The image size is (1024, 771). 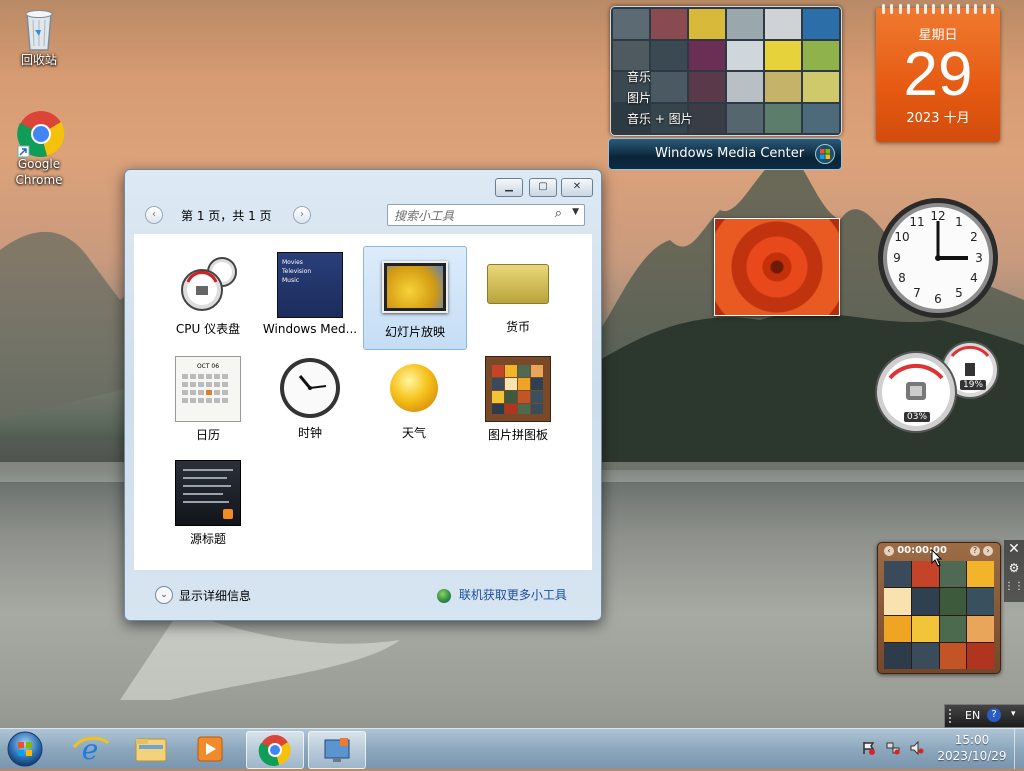 I want to click on page-indicator: 第 1 页，共 1 页, so click(x=226, y=216).